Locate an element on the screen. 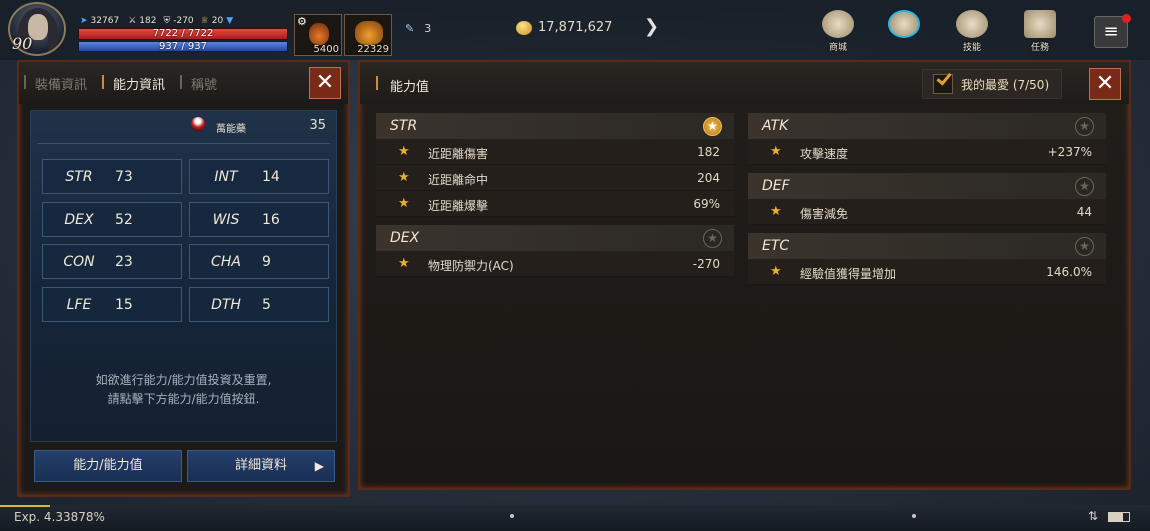 The image size is (1150, 531). expand-arrow-icon: ❯ is located at coordinates (651, 26).